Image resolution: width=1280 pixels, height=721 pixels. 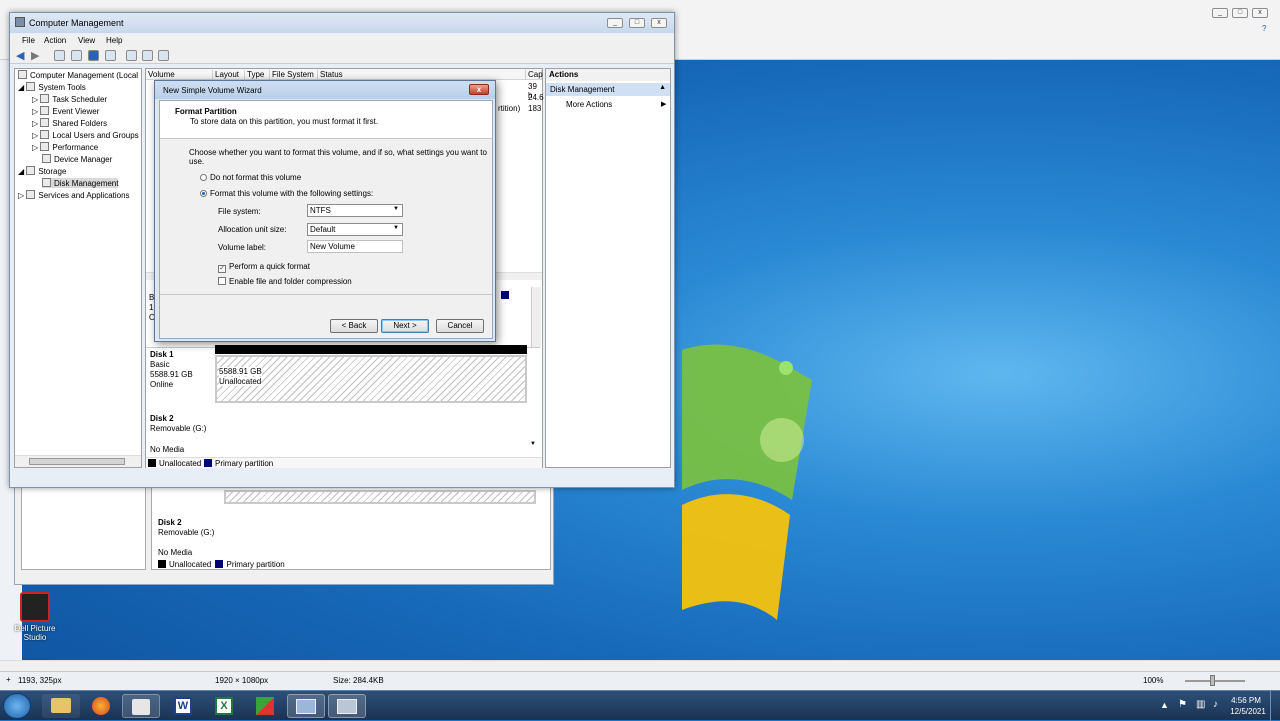 What do you see at coordinates (93, 55) in the screenshot?
I see `help-icon` at bounding box center [93, 55].